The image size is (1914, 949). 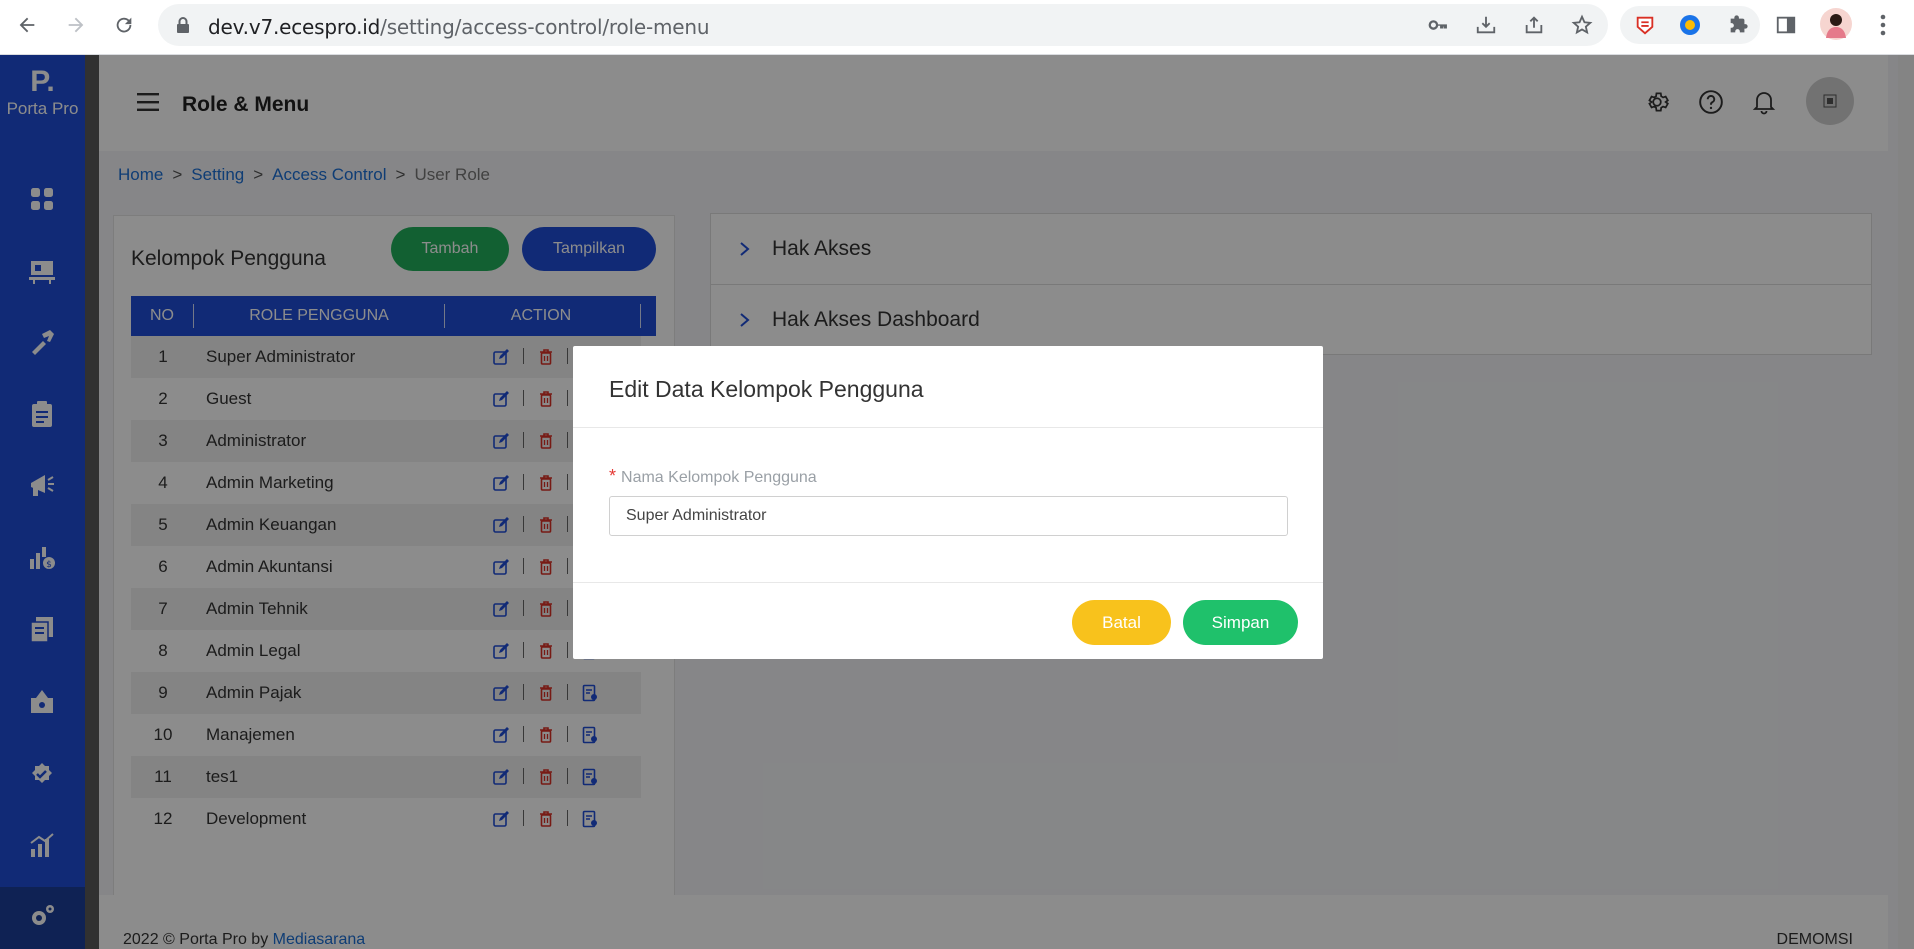 What do you see at coordinates (1121, 622) in the screenshot?
I see `cancel-button: Batal` at bounding box center [1121, 622].